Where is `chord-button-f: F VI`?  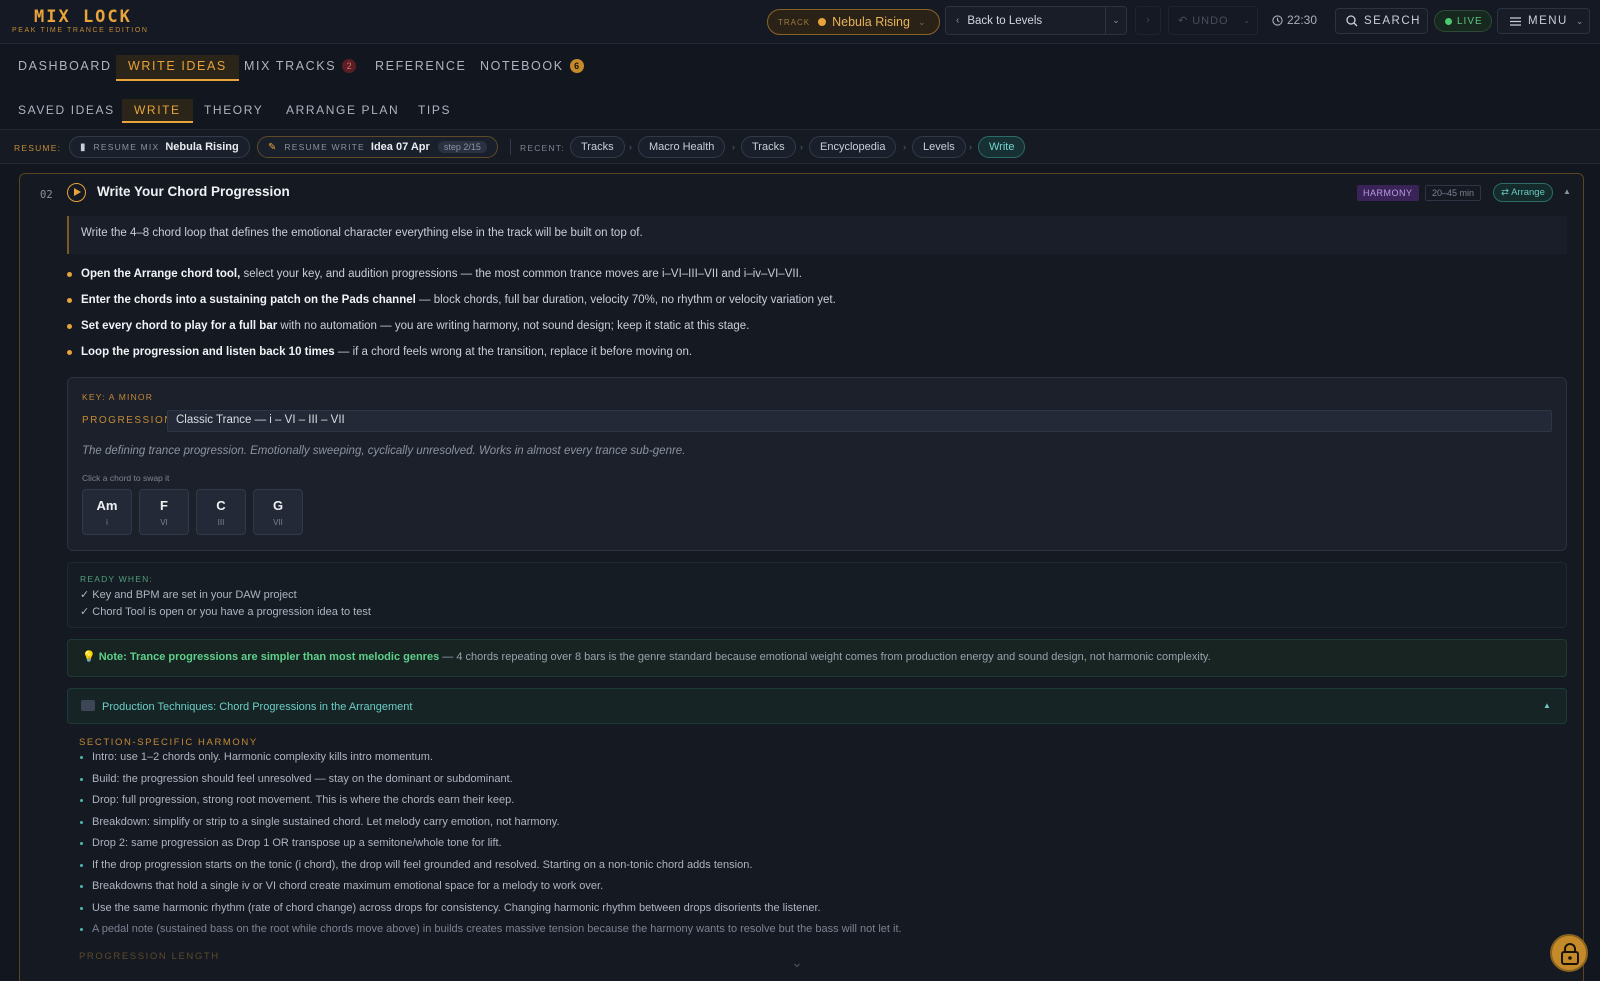
chord-button-f: F VI is located at coordinates (164, 512).